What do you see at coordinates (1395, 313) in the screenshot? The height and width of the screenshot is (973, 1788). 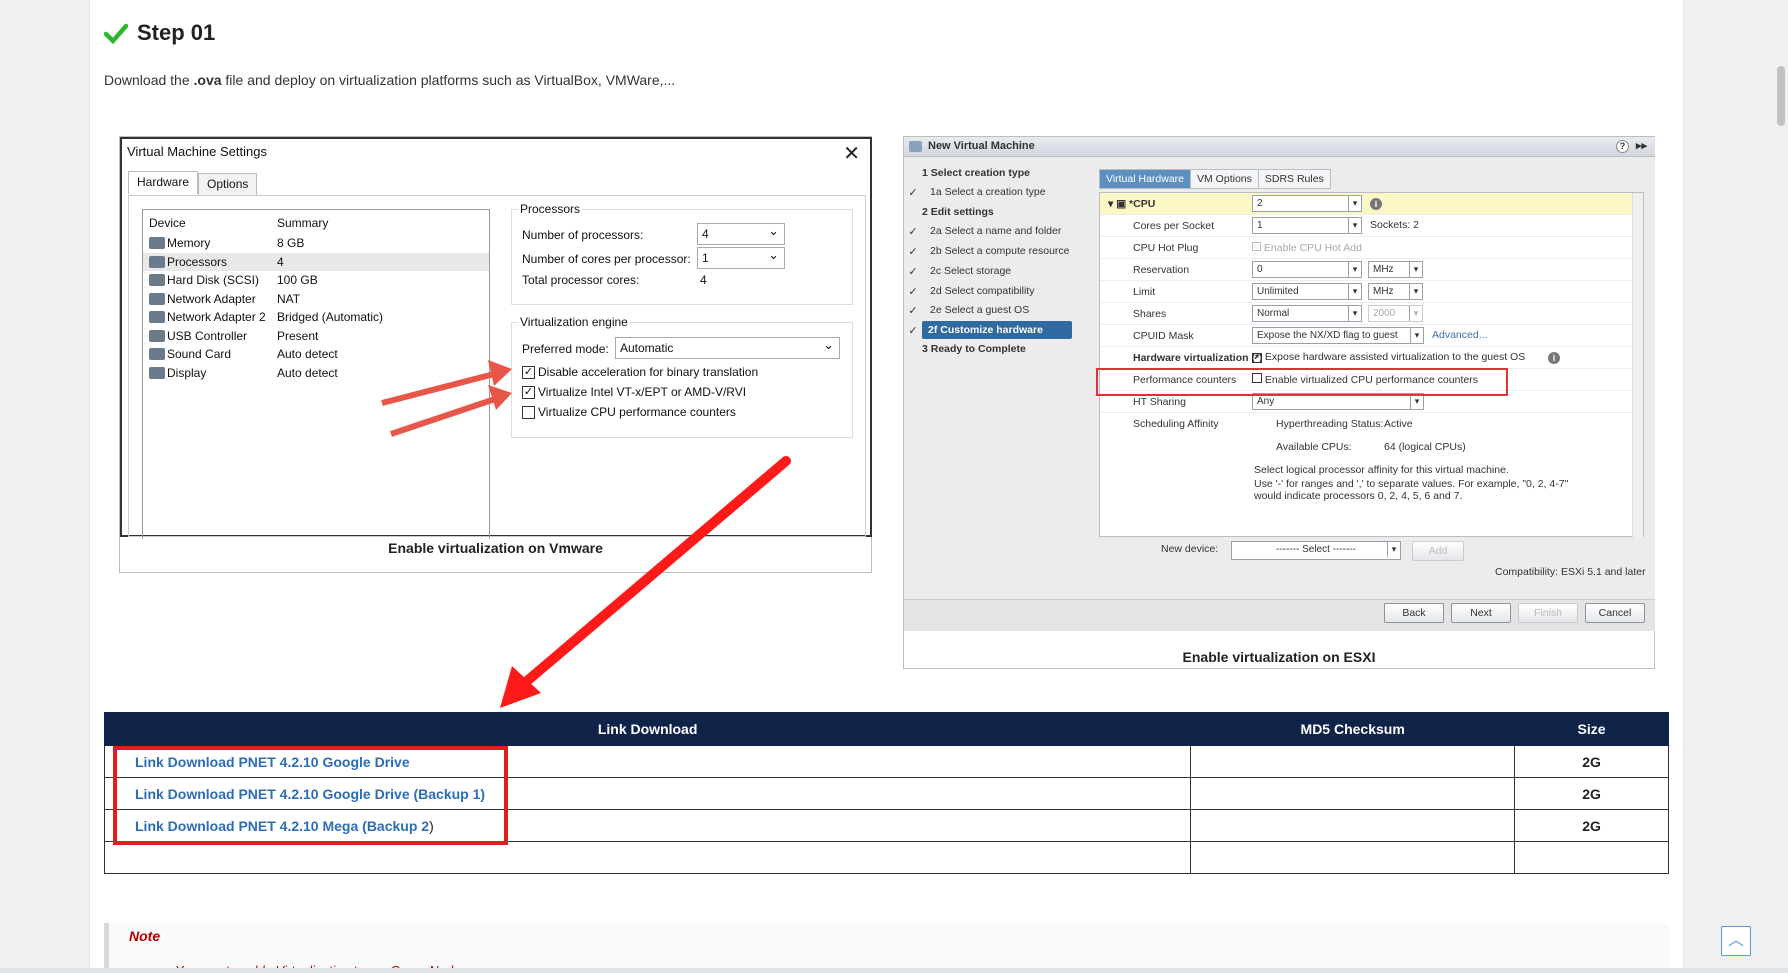 I see `shares-input: 2000` at bounding box center [1395, 313].